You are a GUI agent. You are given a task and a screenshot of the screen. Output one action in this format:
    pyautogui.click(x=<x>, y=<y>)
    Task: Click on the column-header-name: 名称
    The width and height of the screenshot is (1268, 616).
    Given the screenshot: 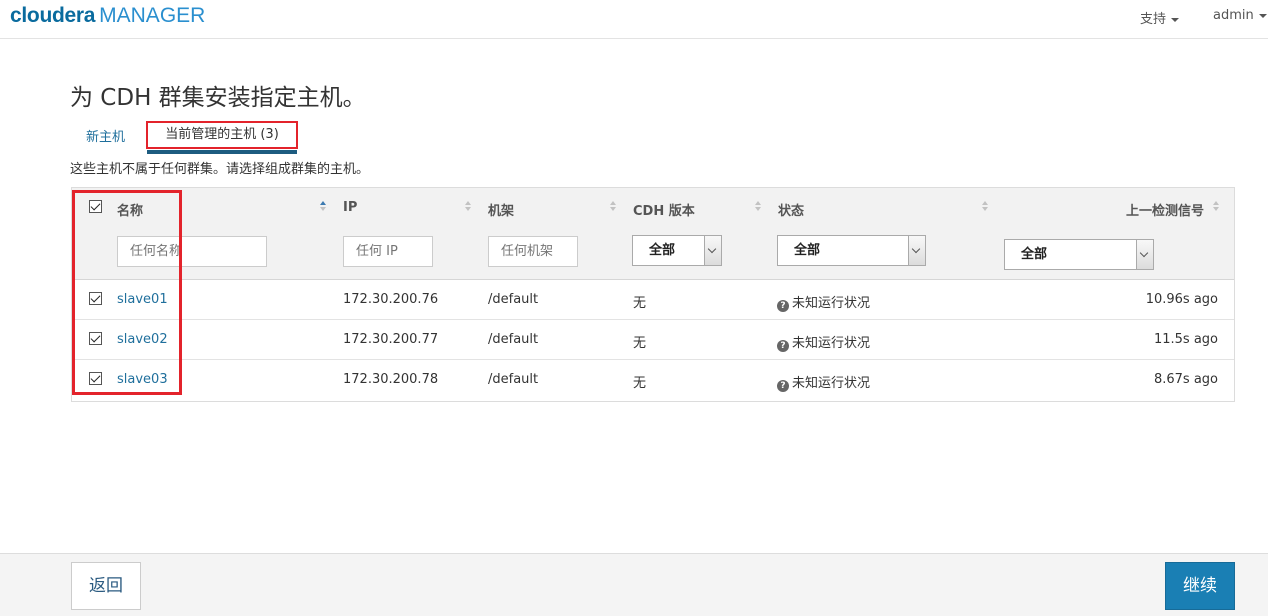 What is the action you would take?
    pyautogui.click(x=130, y=209)
    